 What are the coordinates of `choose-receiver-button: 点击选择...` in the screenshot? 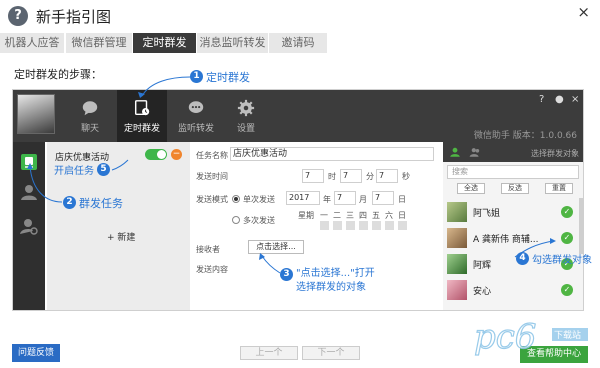 It's located at (276, 247).